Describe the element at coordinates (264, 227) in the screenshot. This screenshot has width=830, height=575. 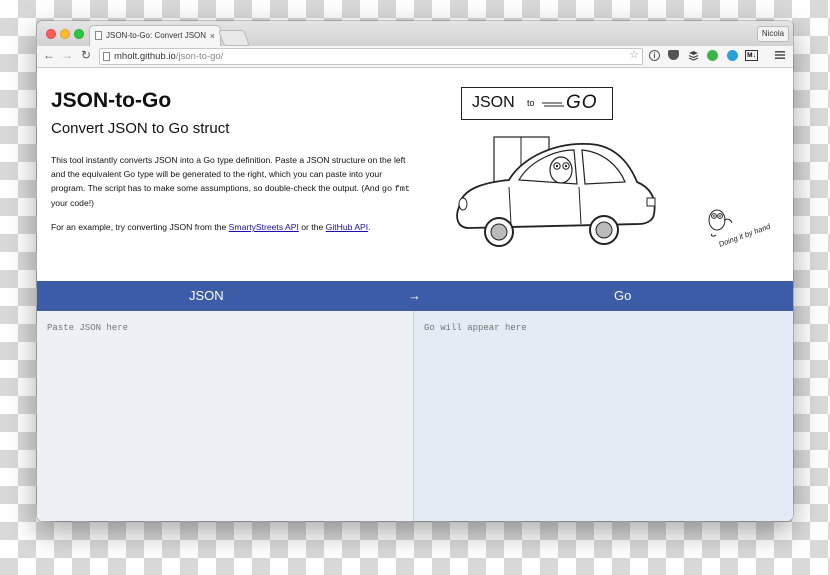
I see `smartystreets-link: SmartyStreets API` at that location.